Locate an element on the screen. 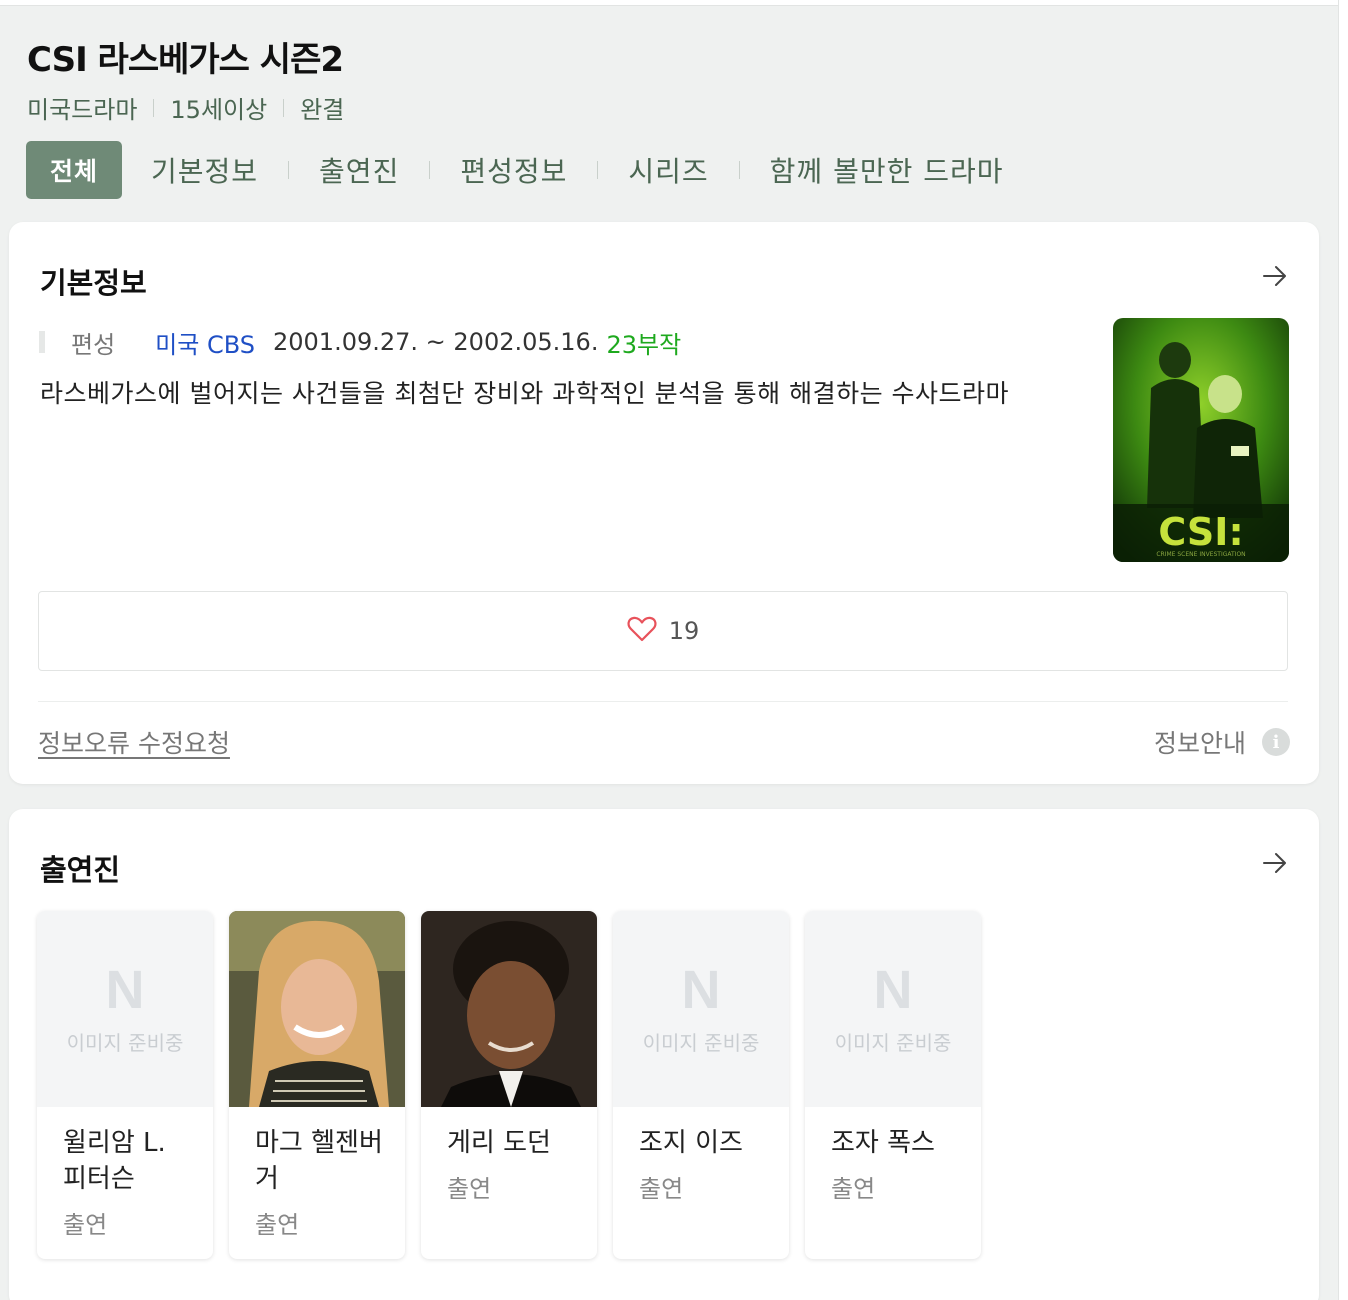 Image resolution: width=1348 pixels, height=1300 pixels. basic-info-heading: 기본정보 is located at coordinates (93, 283).